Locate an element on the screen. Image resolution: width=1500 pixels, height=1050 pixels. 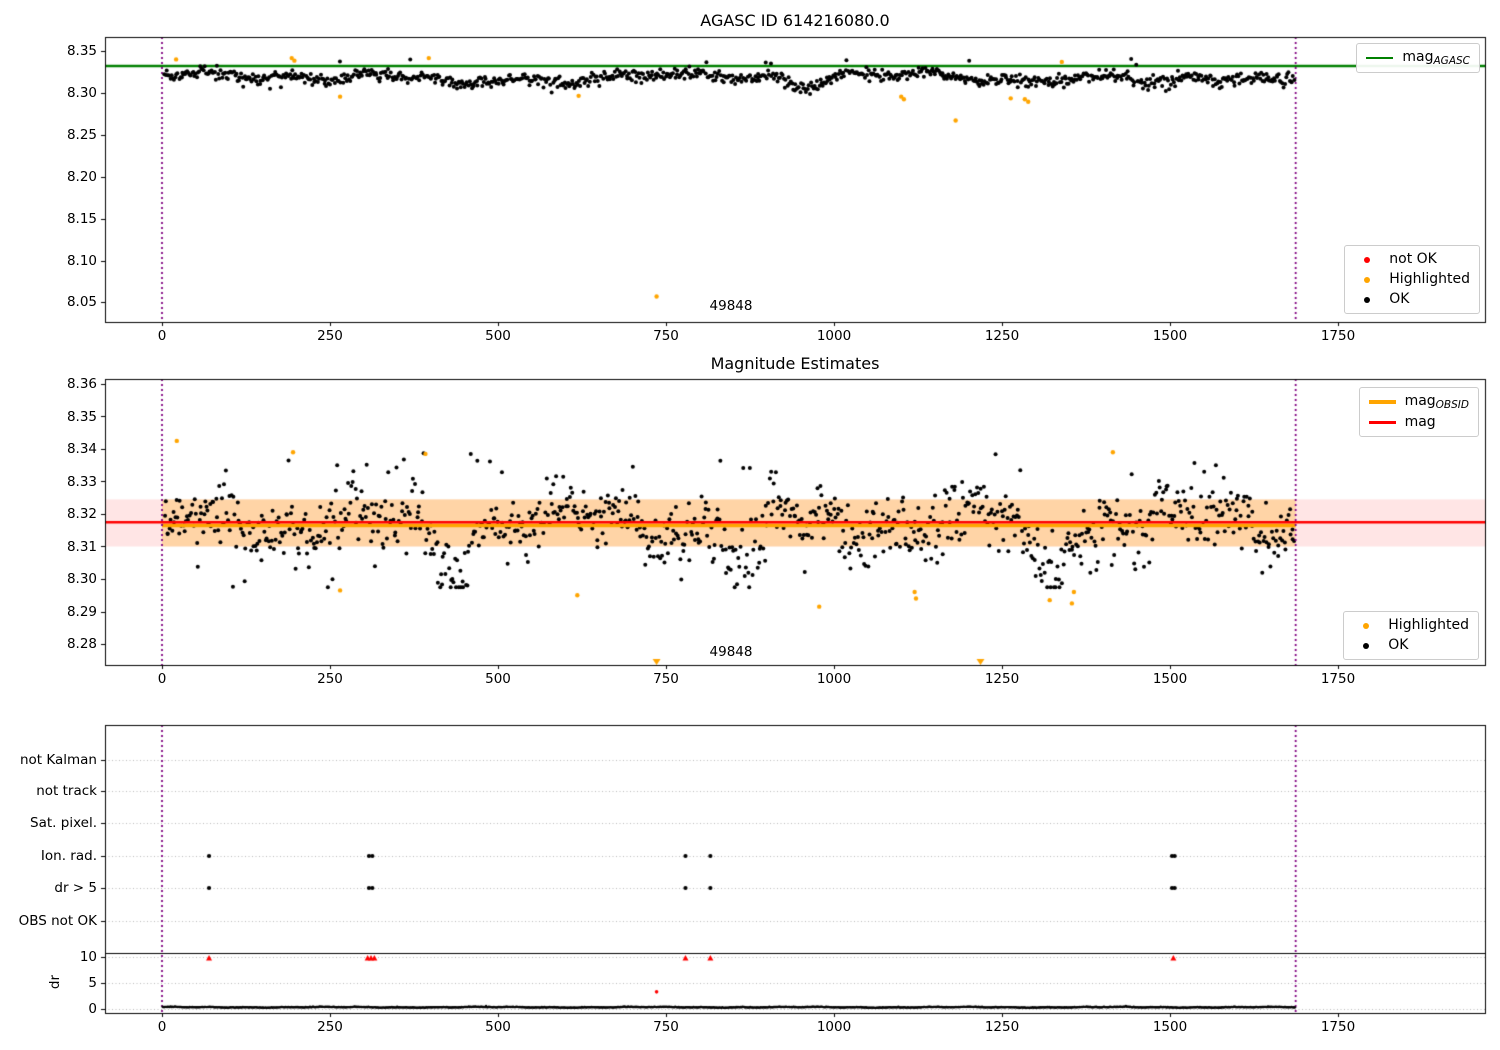
y-tick-label: Sat. pixel. is located at coordinates (63, 823).